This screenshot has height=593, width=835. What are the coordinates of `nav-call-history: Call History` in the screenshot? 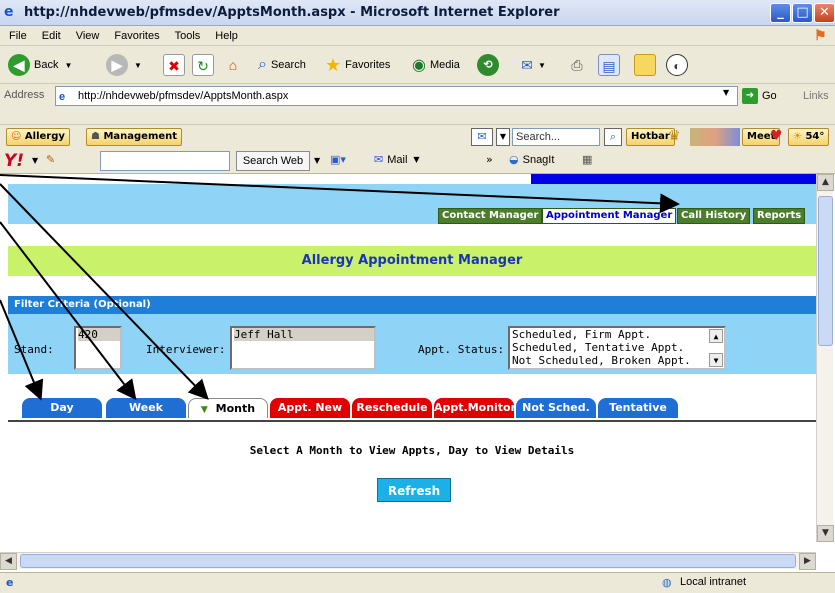 It's located at (714, 216).